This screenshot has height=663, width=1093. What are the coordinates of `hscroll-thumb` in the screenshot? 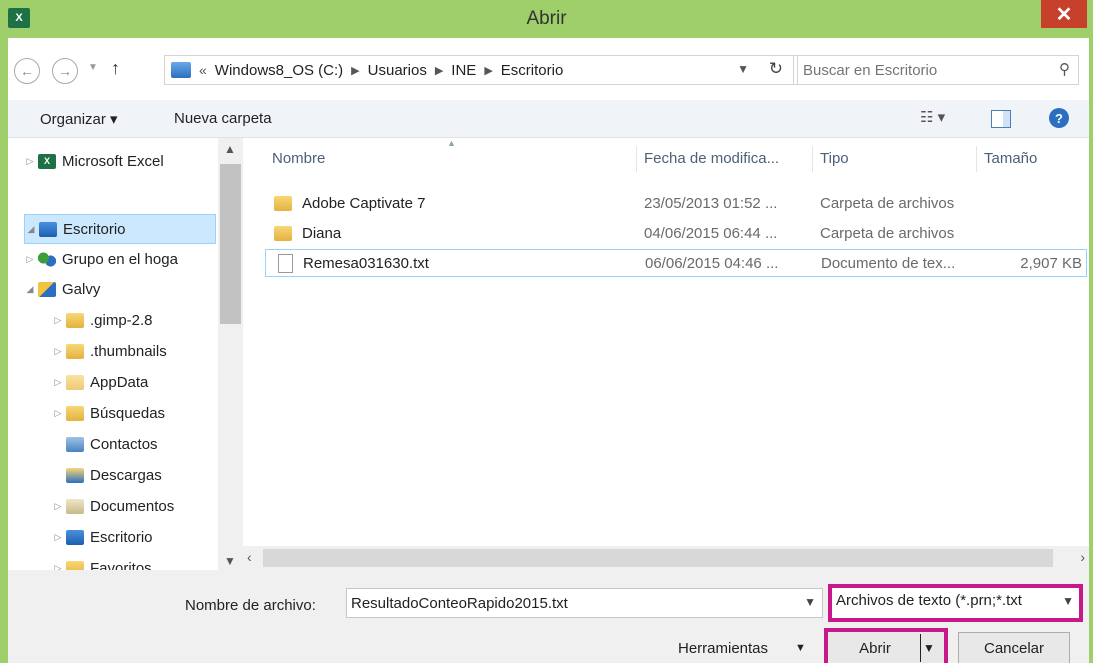 It's located at (658, 558).